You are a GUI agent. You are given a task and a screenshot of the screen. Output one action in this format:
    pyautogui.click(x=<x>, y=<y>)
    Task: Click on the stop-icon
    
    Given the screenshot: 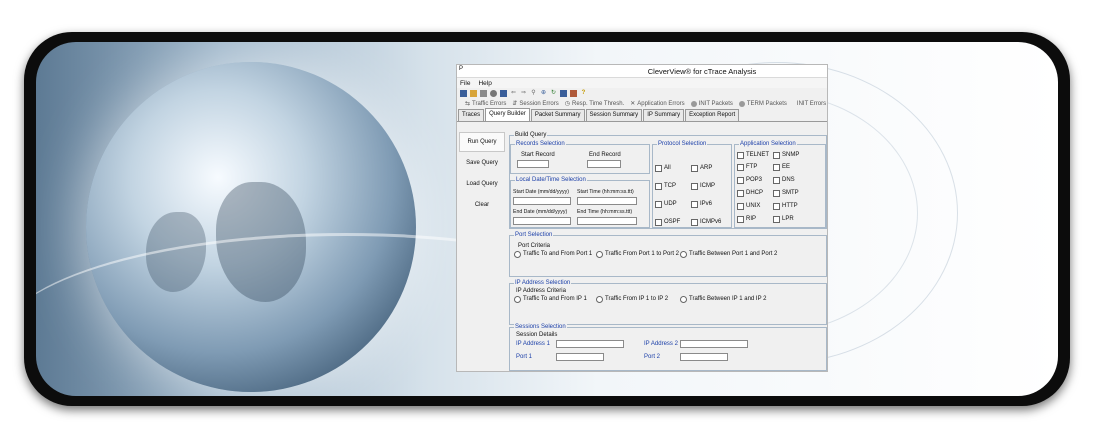 What is the action you would take?
    pyautogui.click(x=493, y=93)
    